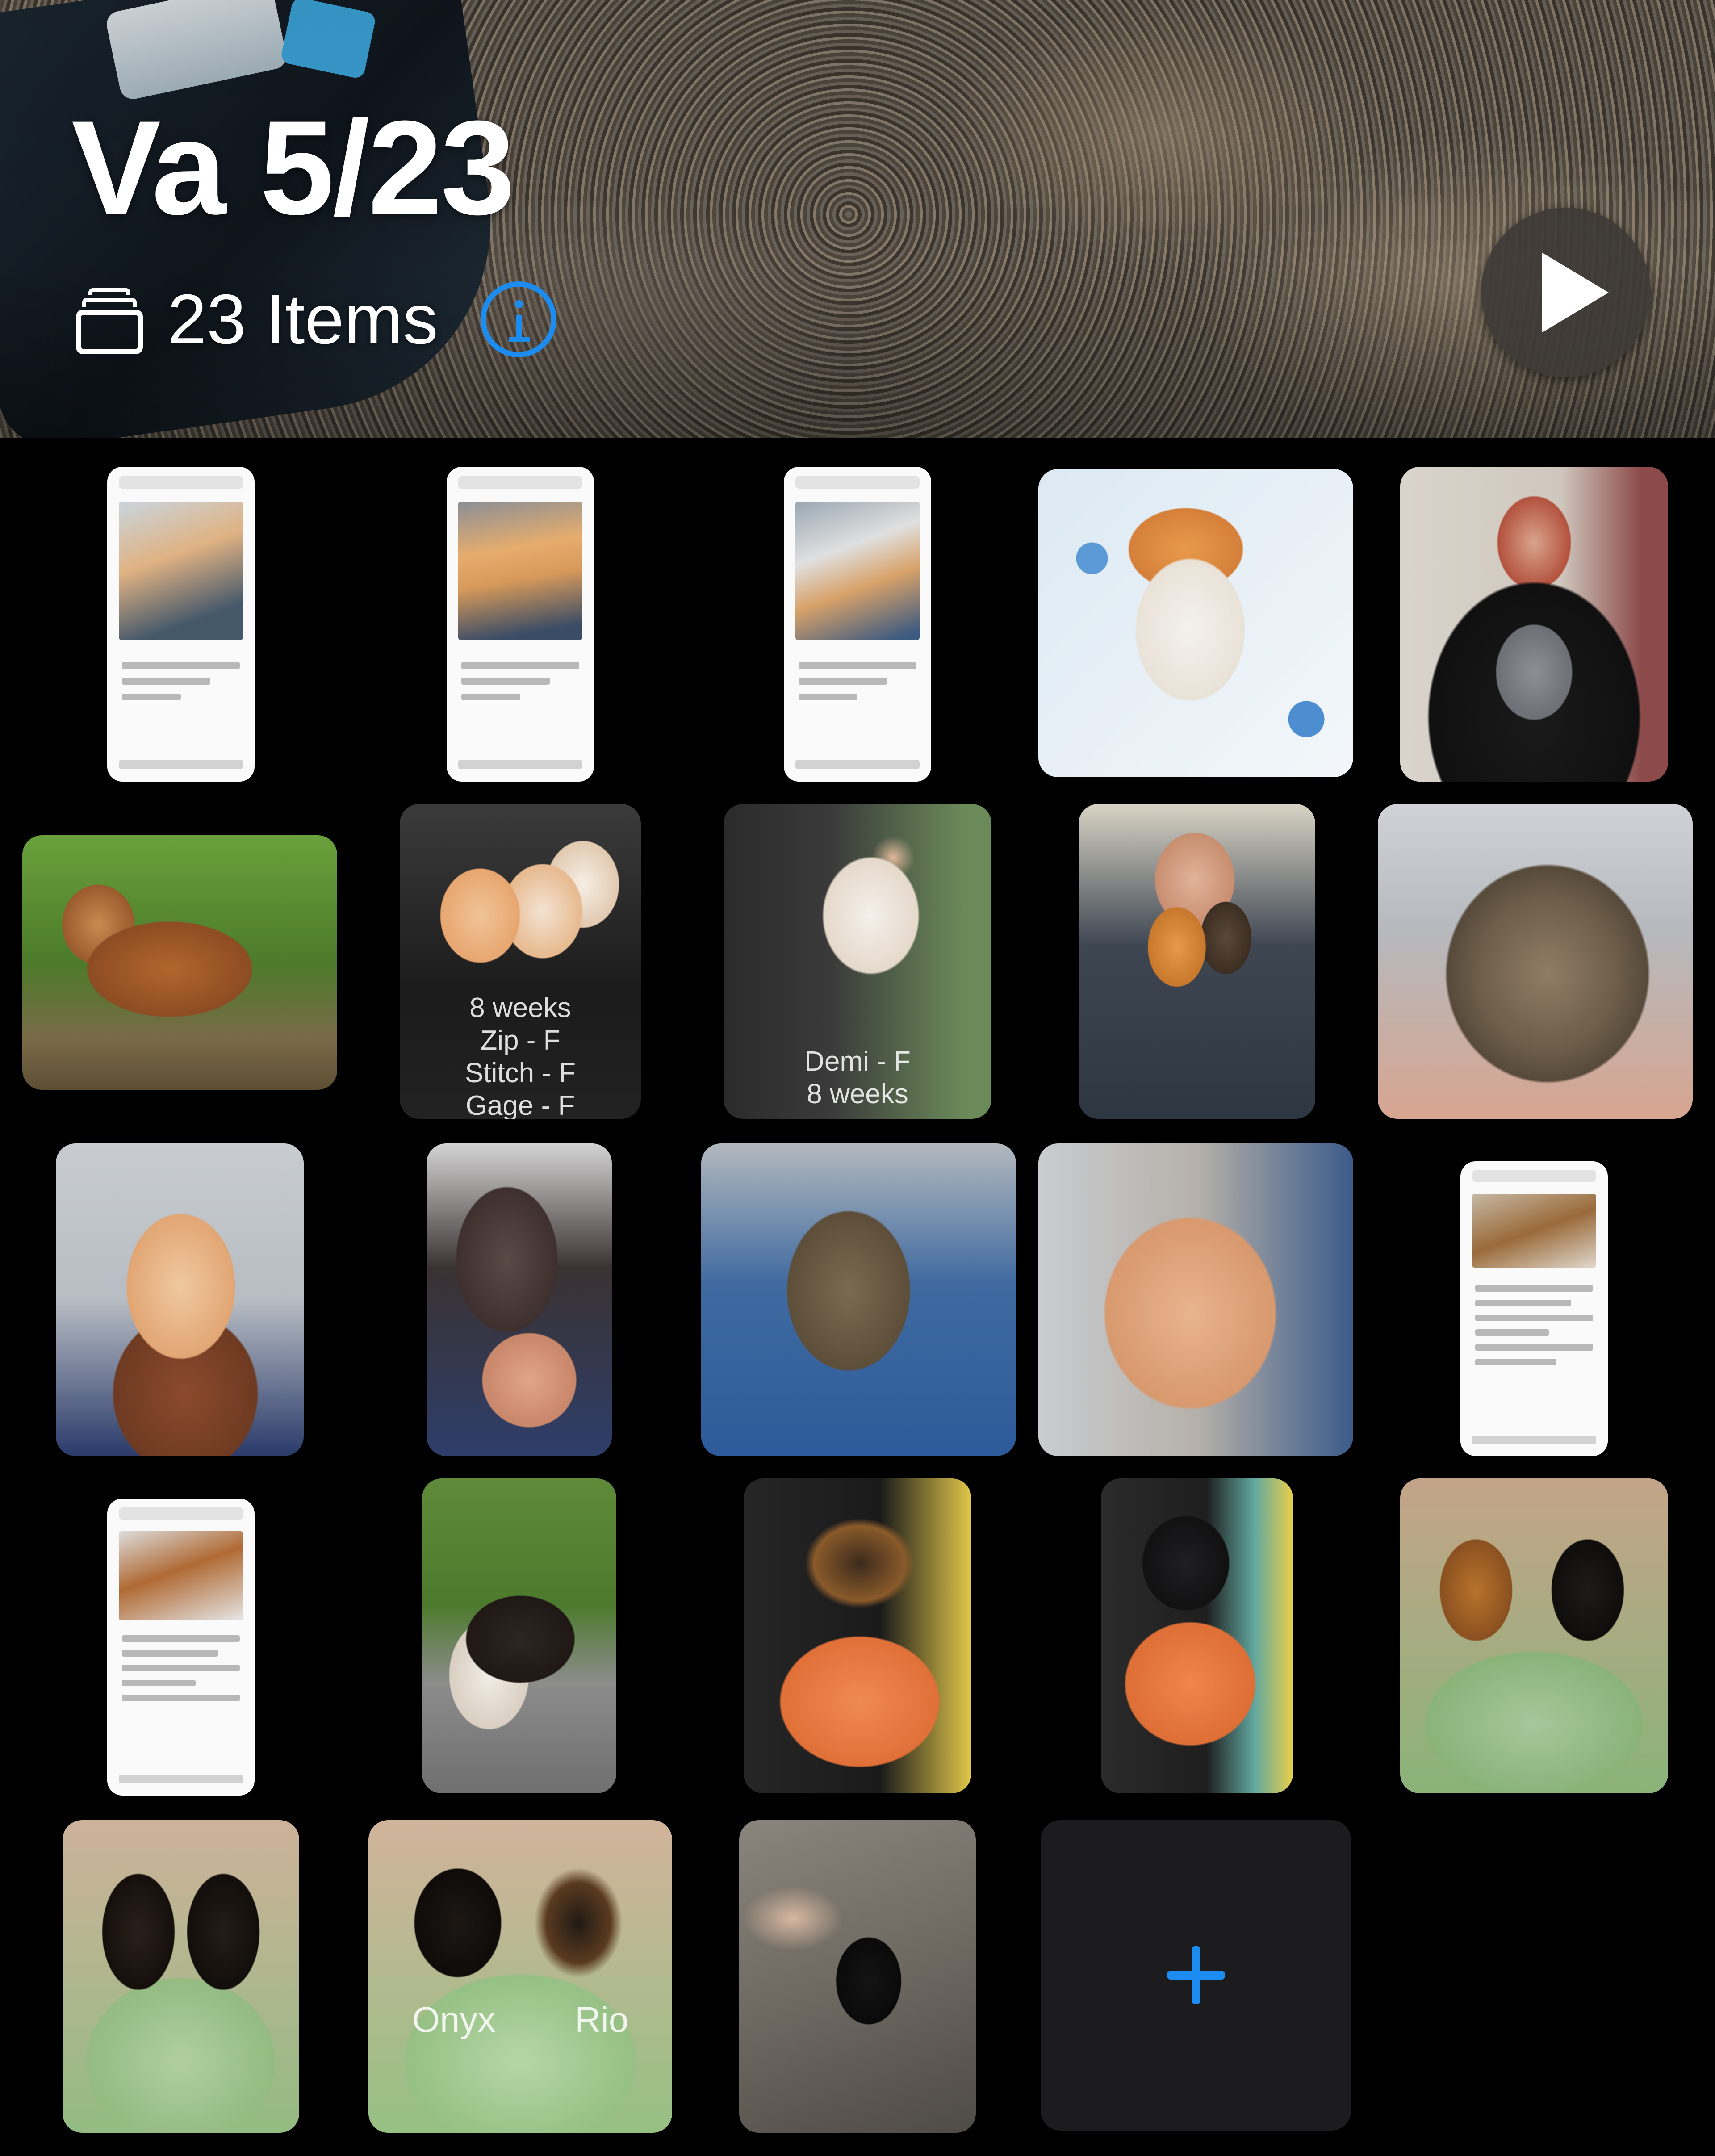  What do you see at coordinates (1196, 1975) in the screenshot?
I see `add-item-button` at bounding box center [1196, 1975].